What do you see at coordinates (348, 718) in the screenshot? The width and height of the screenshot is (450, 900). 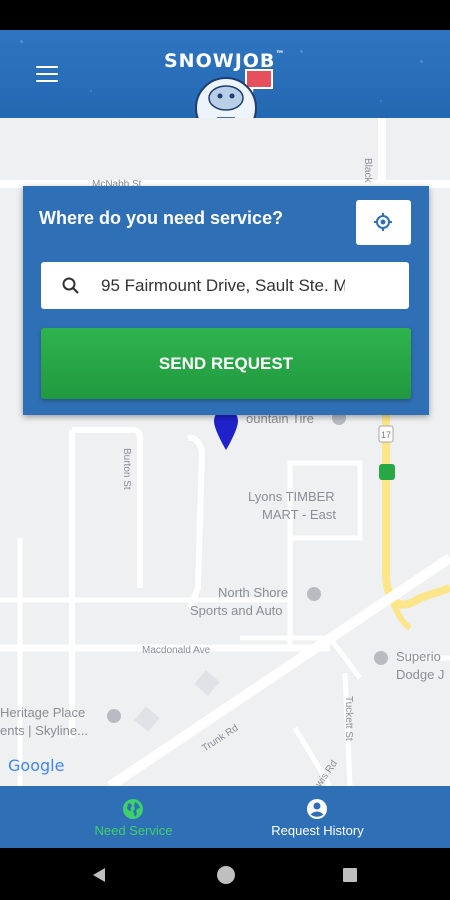 I see `street-label: Tuckett St` at bounding box center [348, 718].